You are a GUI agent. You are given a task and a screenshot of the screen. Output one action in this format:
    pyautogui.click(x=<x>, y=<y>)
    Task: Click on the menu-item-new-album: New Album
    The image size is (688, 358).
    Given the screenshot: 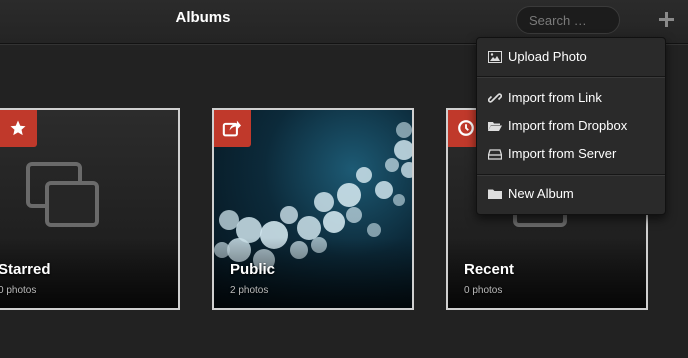 What is the action you would take?
    pyautogui.click(x=571, y=194)
    